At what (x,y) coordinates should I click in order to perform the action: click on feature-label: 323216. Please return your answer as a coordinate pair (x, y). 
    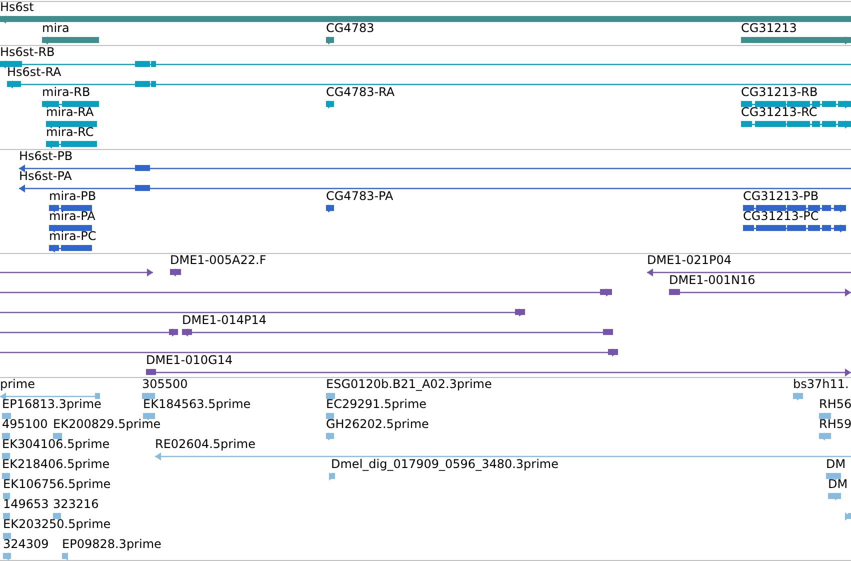
    Looking at the image, I should click on (76, 504).